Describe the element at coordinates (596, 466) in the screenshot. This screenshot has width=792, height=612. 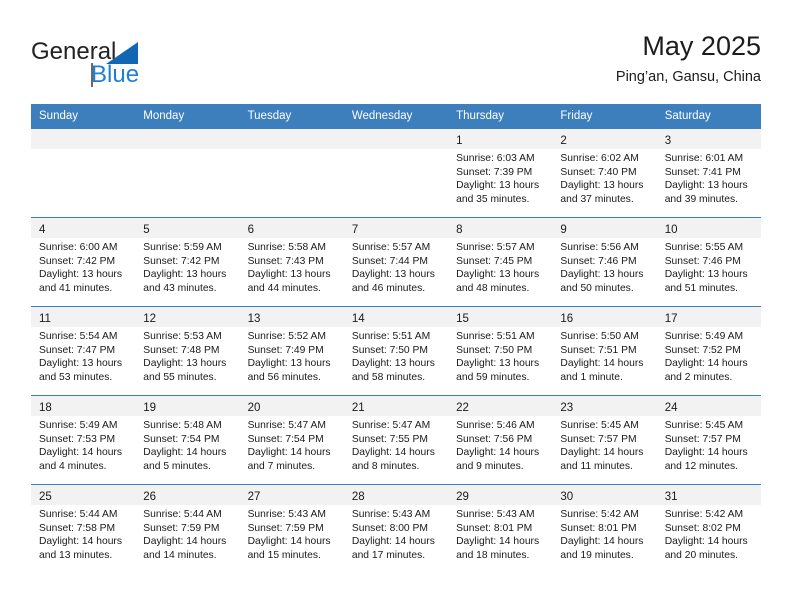
I see `daylight-duration-line2: and 11 minutes.` at that location.